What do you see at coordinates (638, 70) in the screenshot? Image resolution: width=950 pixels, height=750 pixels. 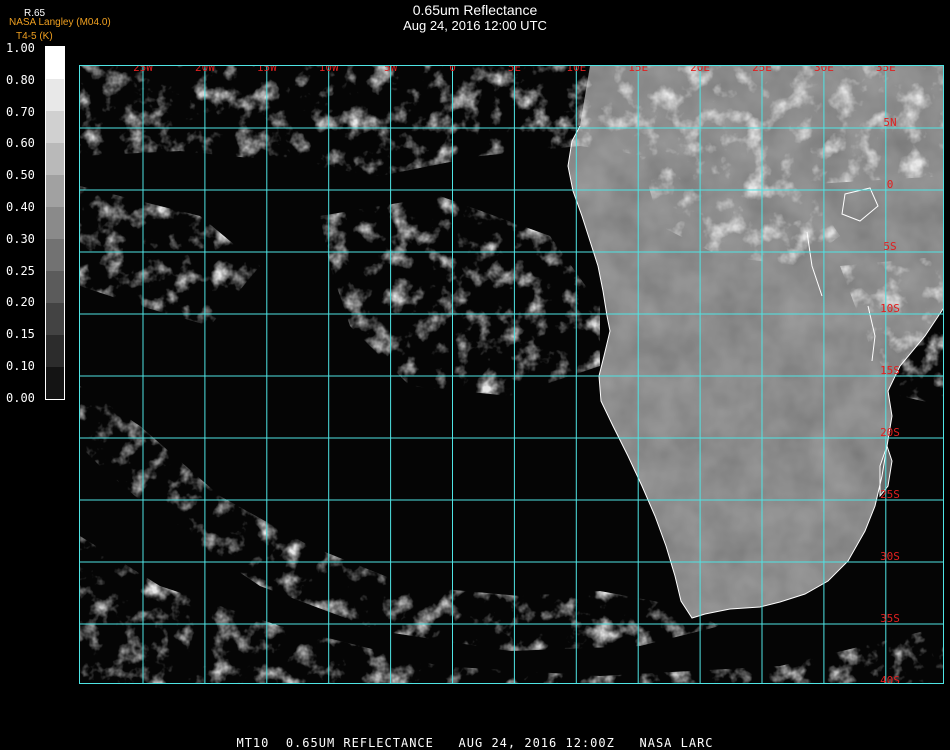 I see `longitude-label: 15E` at bounding box center [638, 70].